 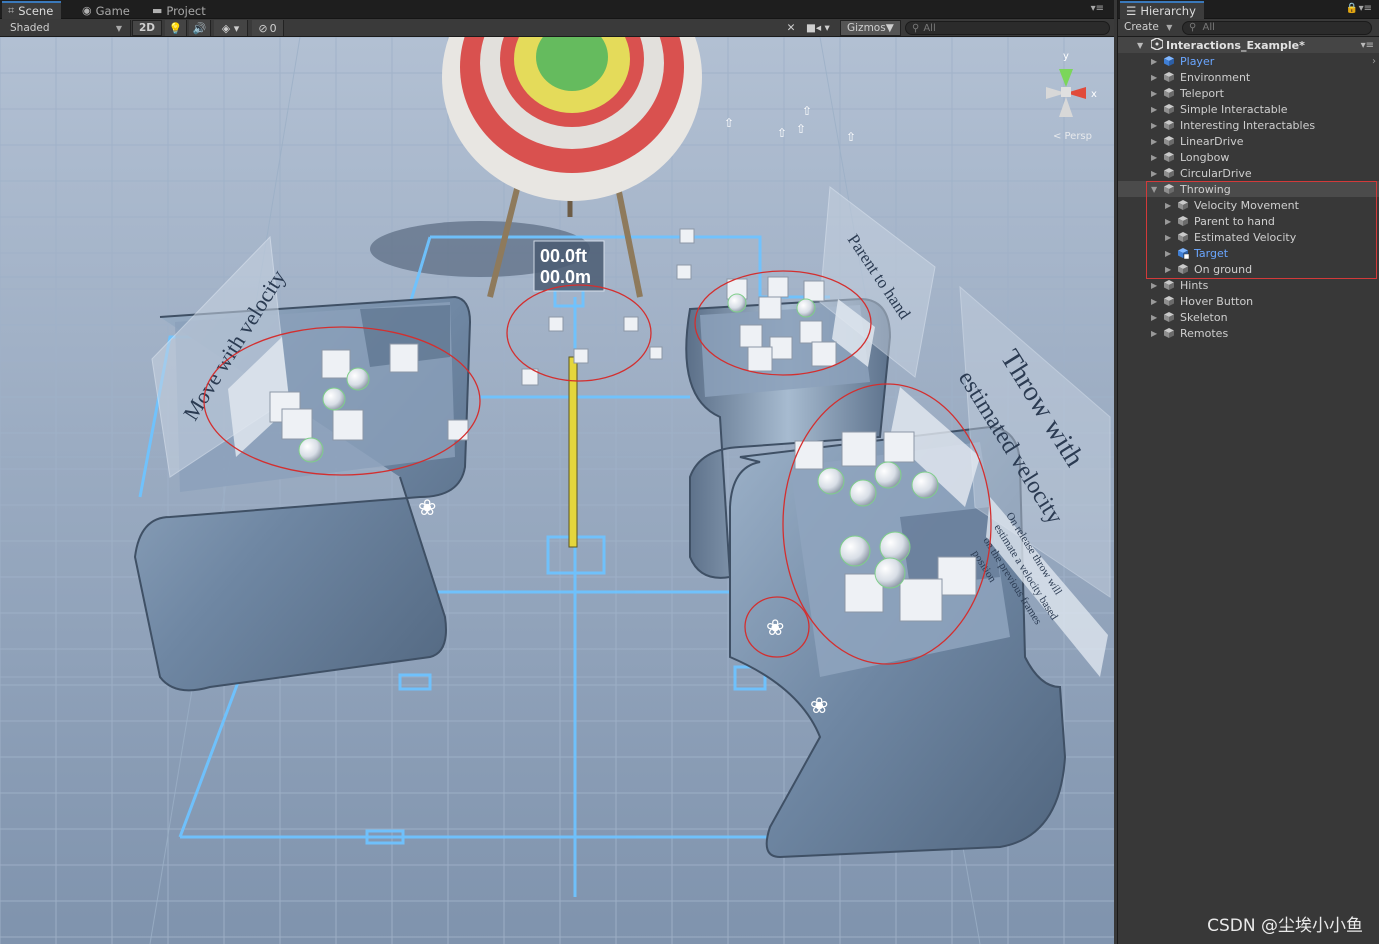 I want to click on hierarchy-toolbar: Create ▼ ⚲ All, so click(x=1248, y=28).